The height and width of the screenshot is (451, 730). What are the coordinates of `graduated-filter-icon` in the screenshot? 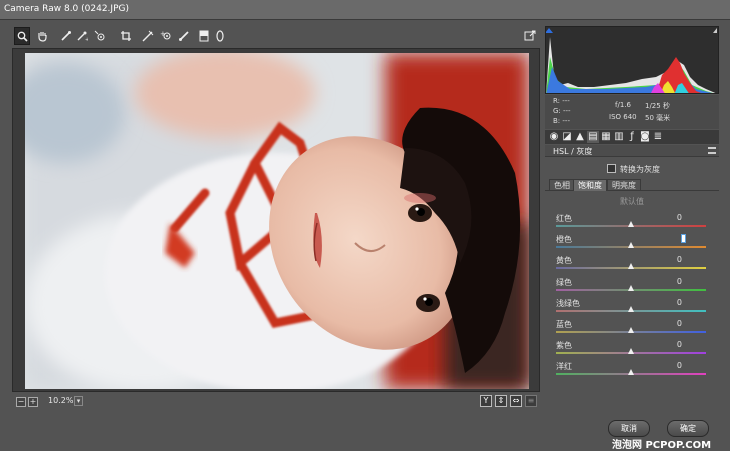 It's located at (204, 36).